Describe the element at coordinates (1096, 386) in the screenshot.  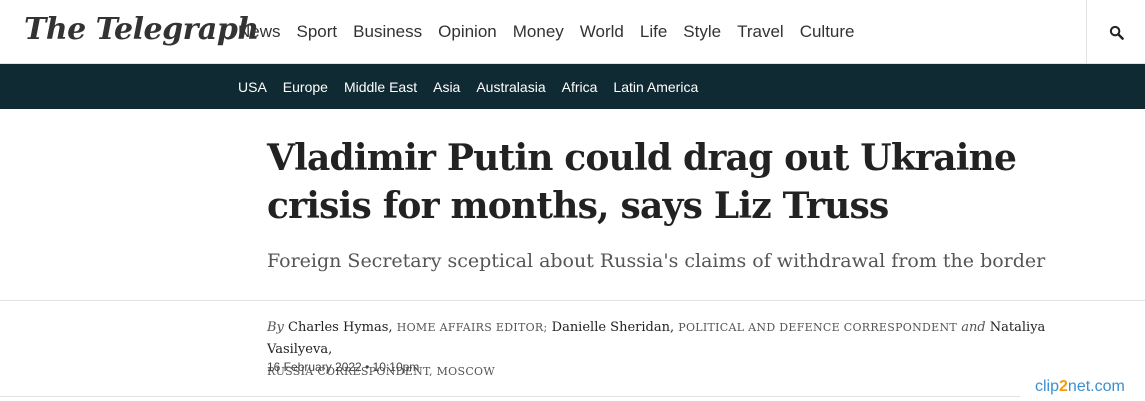
I see `watermark-part: net.com` at that location.